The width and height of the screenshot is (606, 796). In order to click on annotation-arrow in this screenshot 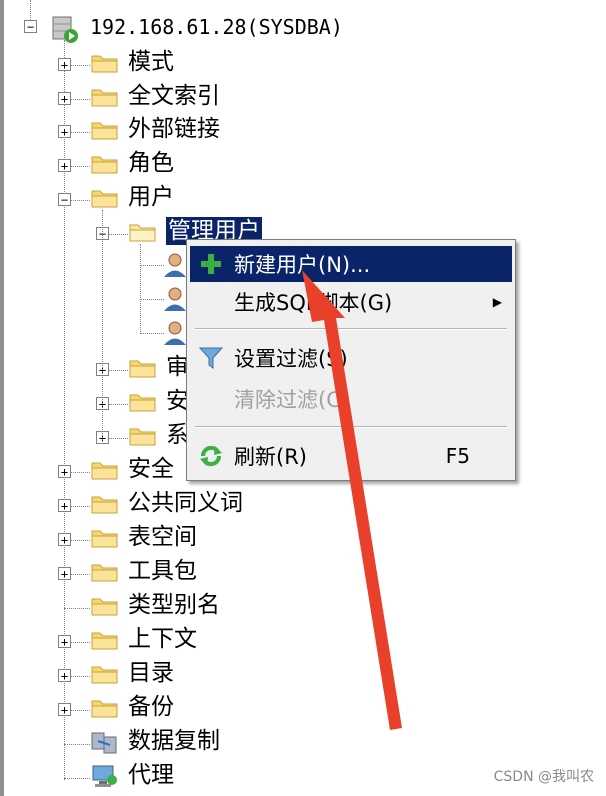, I will do `click(352, 500)`.